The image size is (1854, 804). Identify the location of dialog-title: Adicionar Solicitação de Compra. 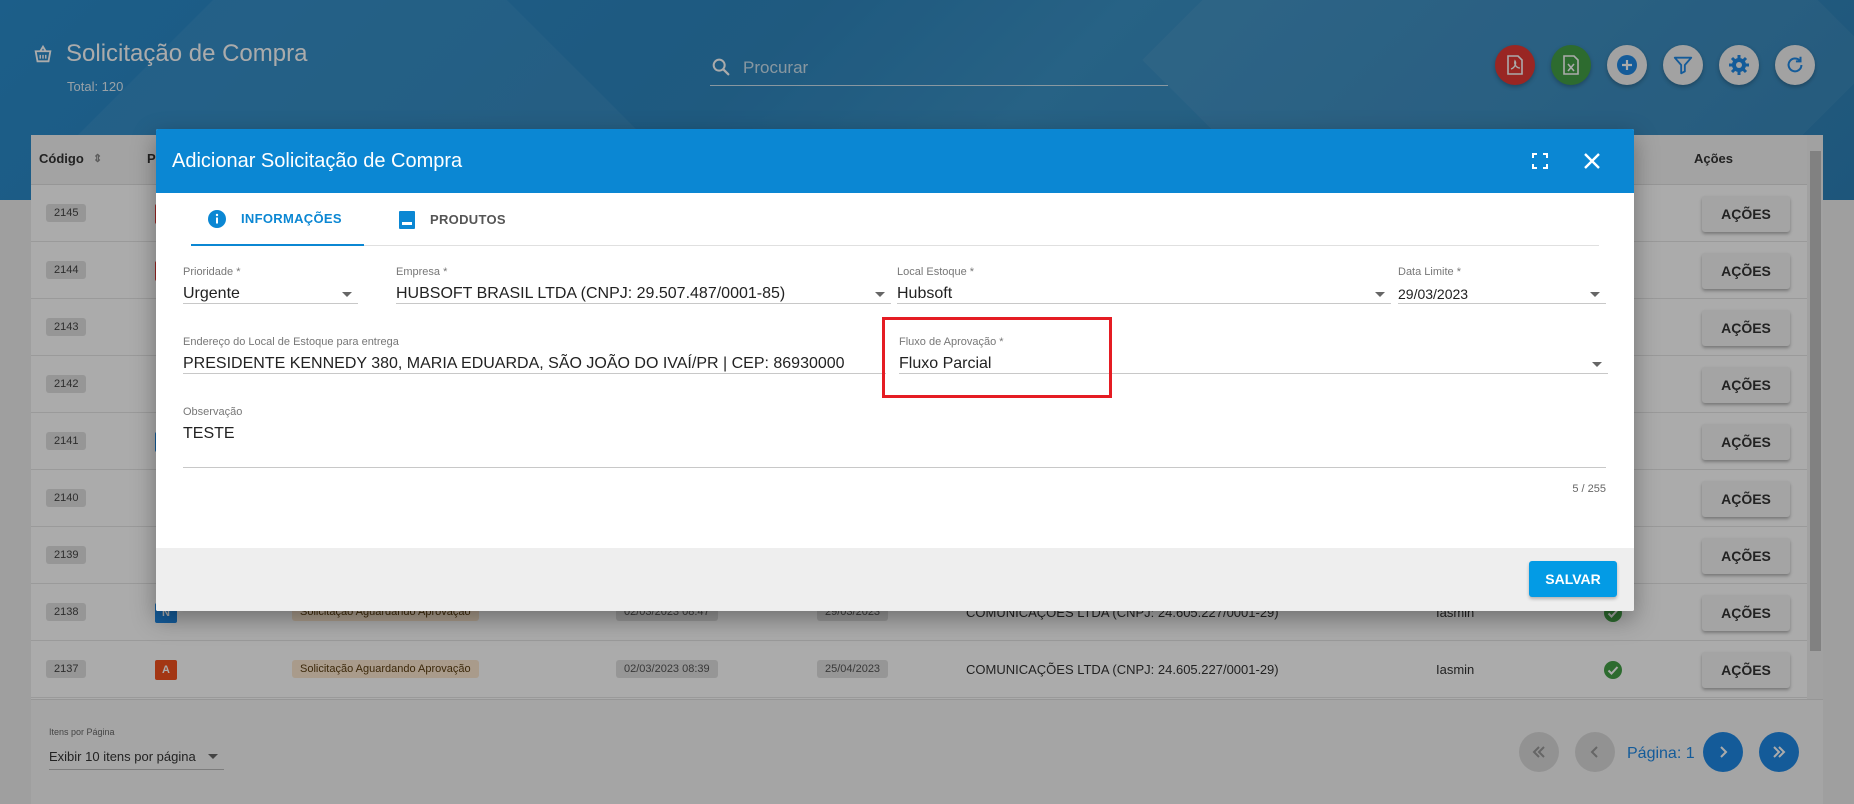
(317, 161).